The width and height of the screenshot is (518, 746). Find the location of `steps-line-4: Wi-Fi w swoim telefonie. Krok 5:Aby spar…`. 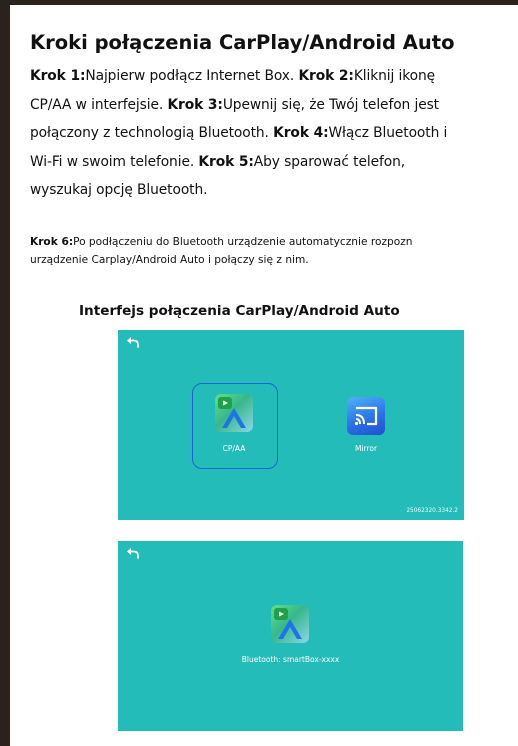

steps-line-4: Wi-Fi w swoim telefonie. Krok 5:Aby spar… is located at coordinates (273, 162).